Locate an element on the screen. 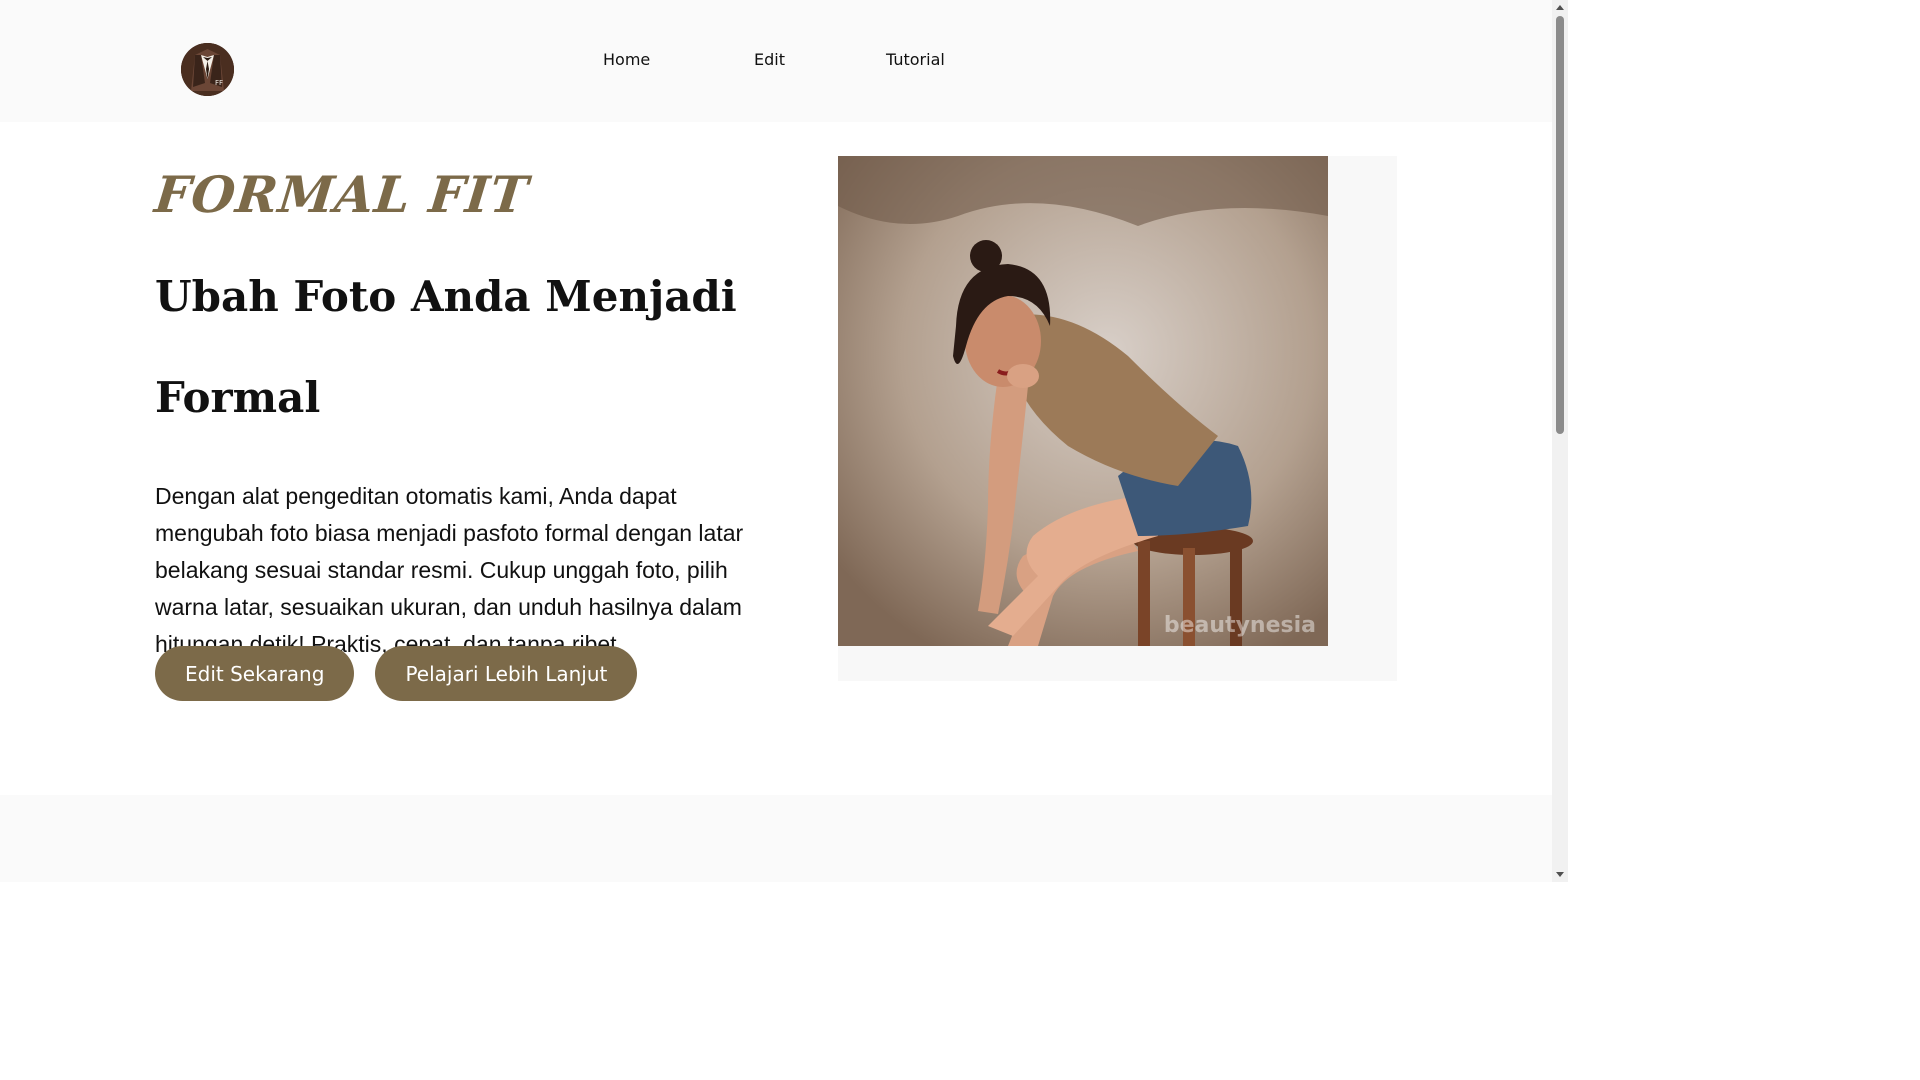 The width and height of the screenshot is (1920, 1080). hero-buttons: Edit Sekarang Pelajari Lebih Lanjut is located at coordinates (396, 673).